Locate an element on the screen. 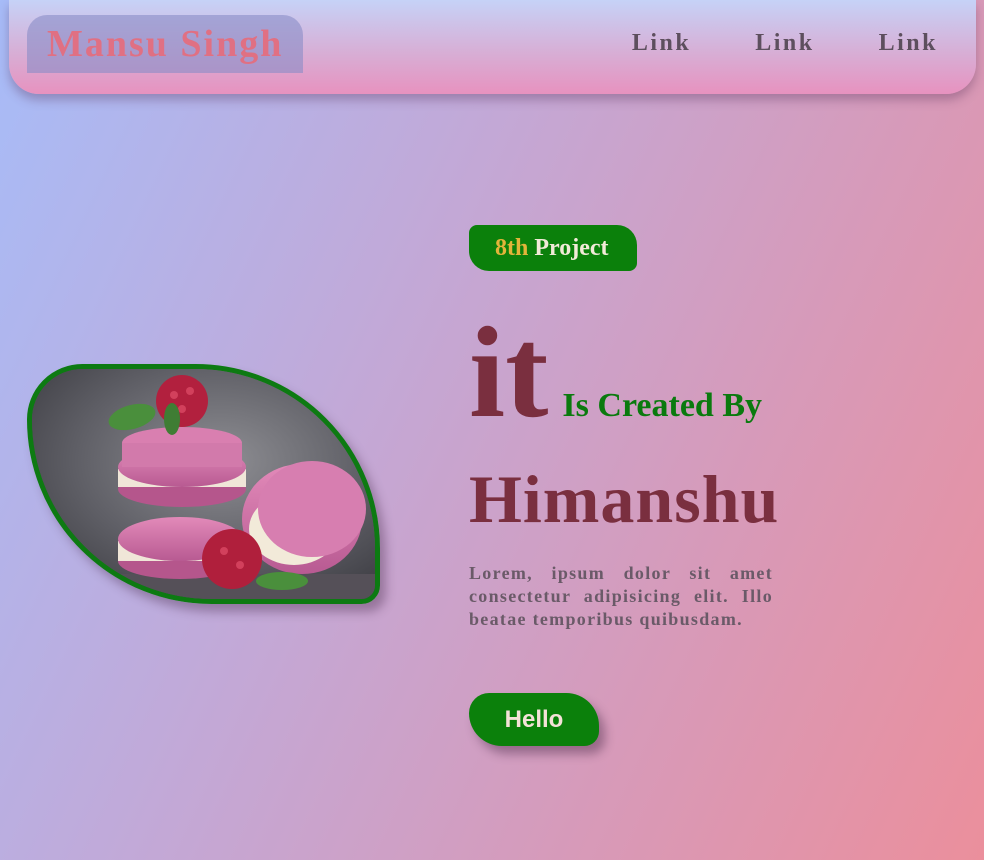 The width and height of the screenshot is (984, 860). badge-number: 8th is located at coordinates (512, 248).